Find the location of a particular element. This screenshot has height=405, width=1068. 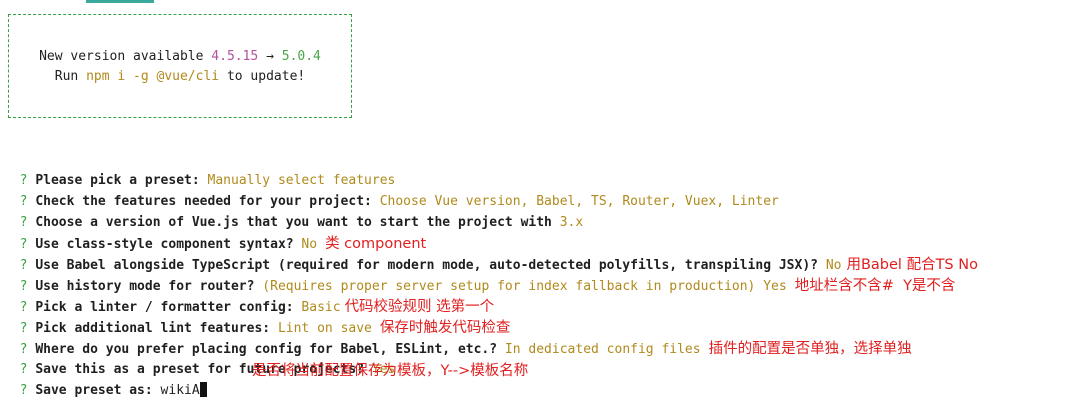

text-cursor is located at coordinates (203, 389).